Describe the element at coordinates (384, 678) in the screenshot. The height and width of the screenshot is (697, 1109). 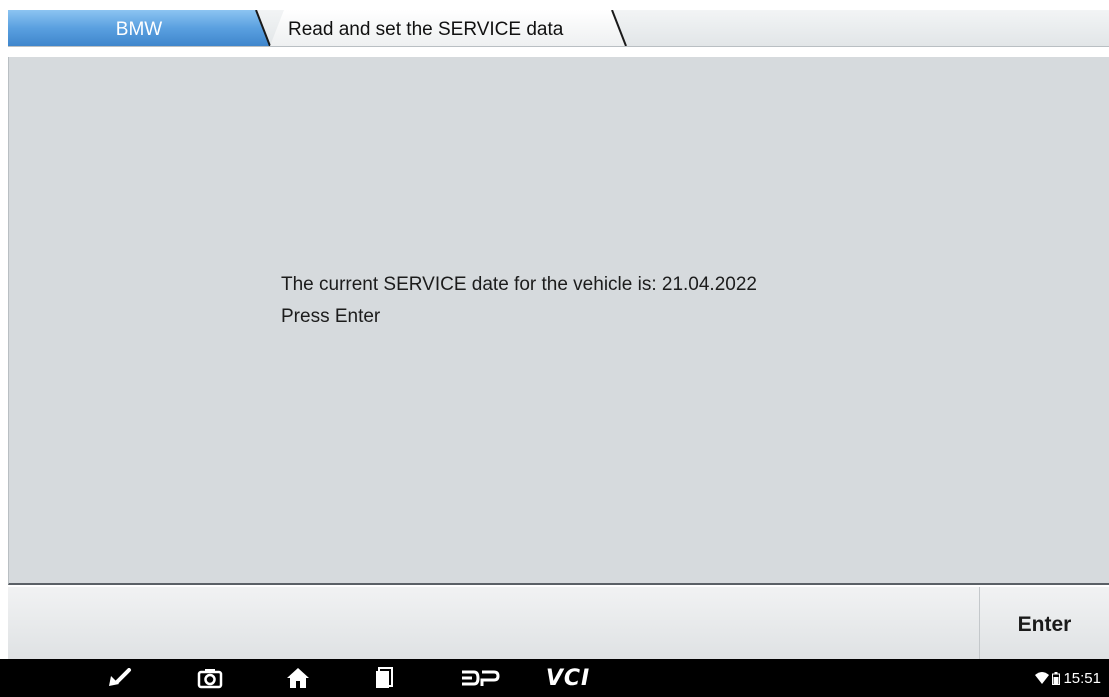
I see `recent-apps-icon` at that location.